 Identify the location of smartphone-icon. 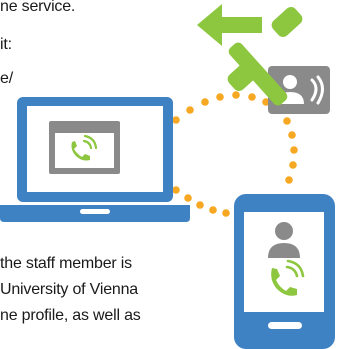
(284, 271).